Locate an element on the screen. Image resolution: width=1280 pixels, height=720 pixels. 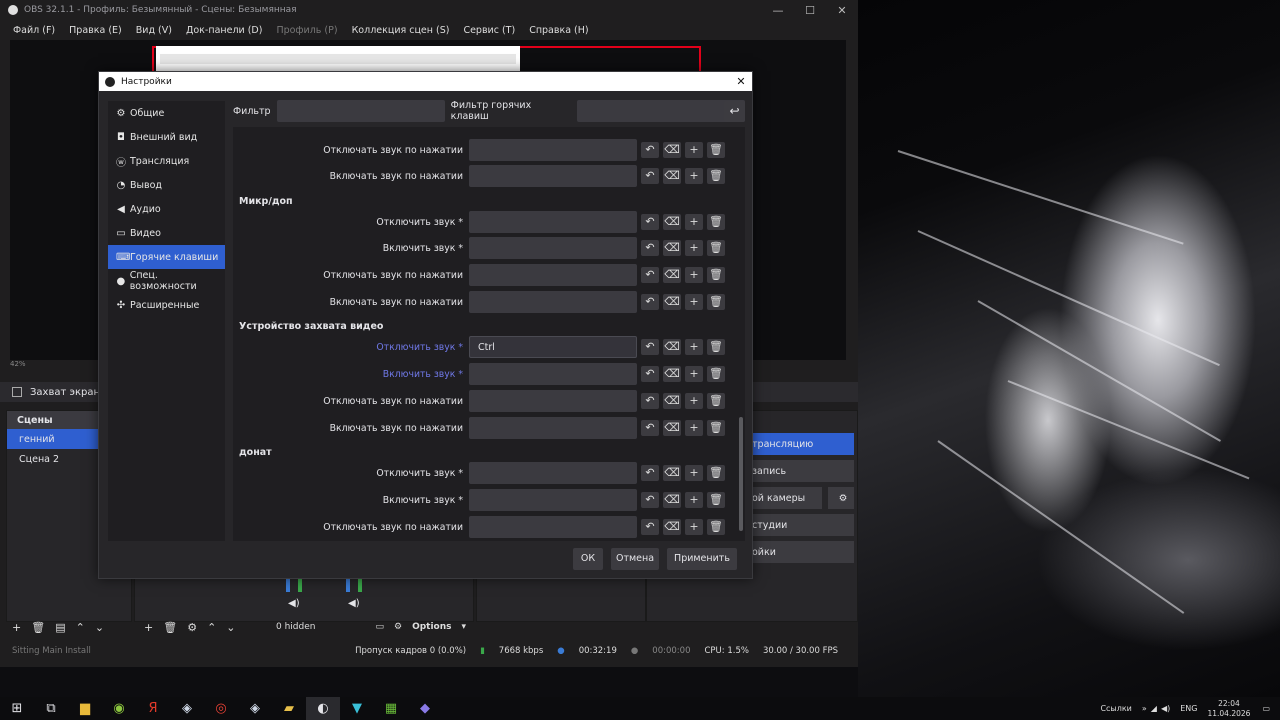
studio-mode-button: студии is located at coordinates (801, 525).